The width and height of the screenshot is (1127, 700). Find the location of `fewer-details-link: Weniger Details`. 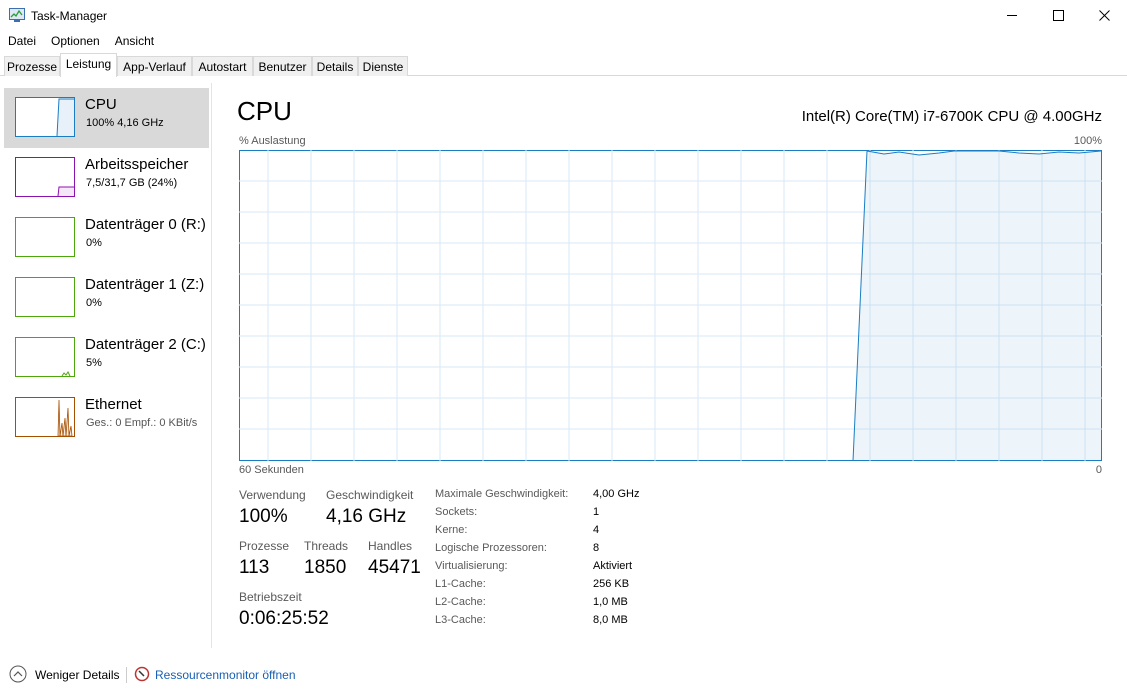

fewer-details-link: Weniger Details is located at coordinates (77, 675).